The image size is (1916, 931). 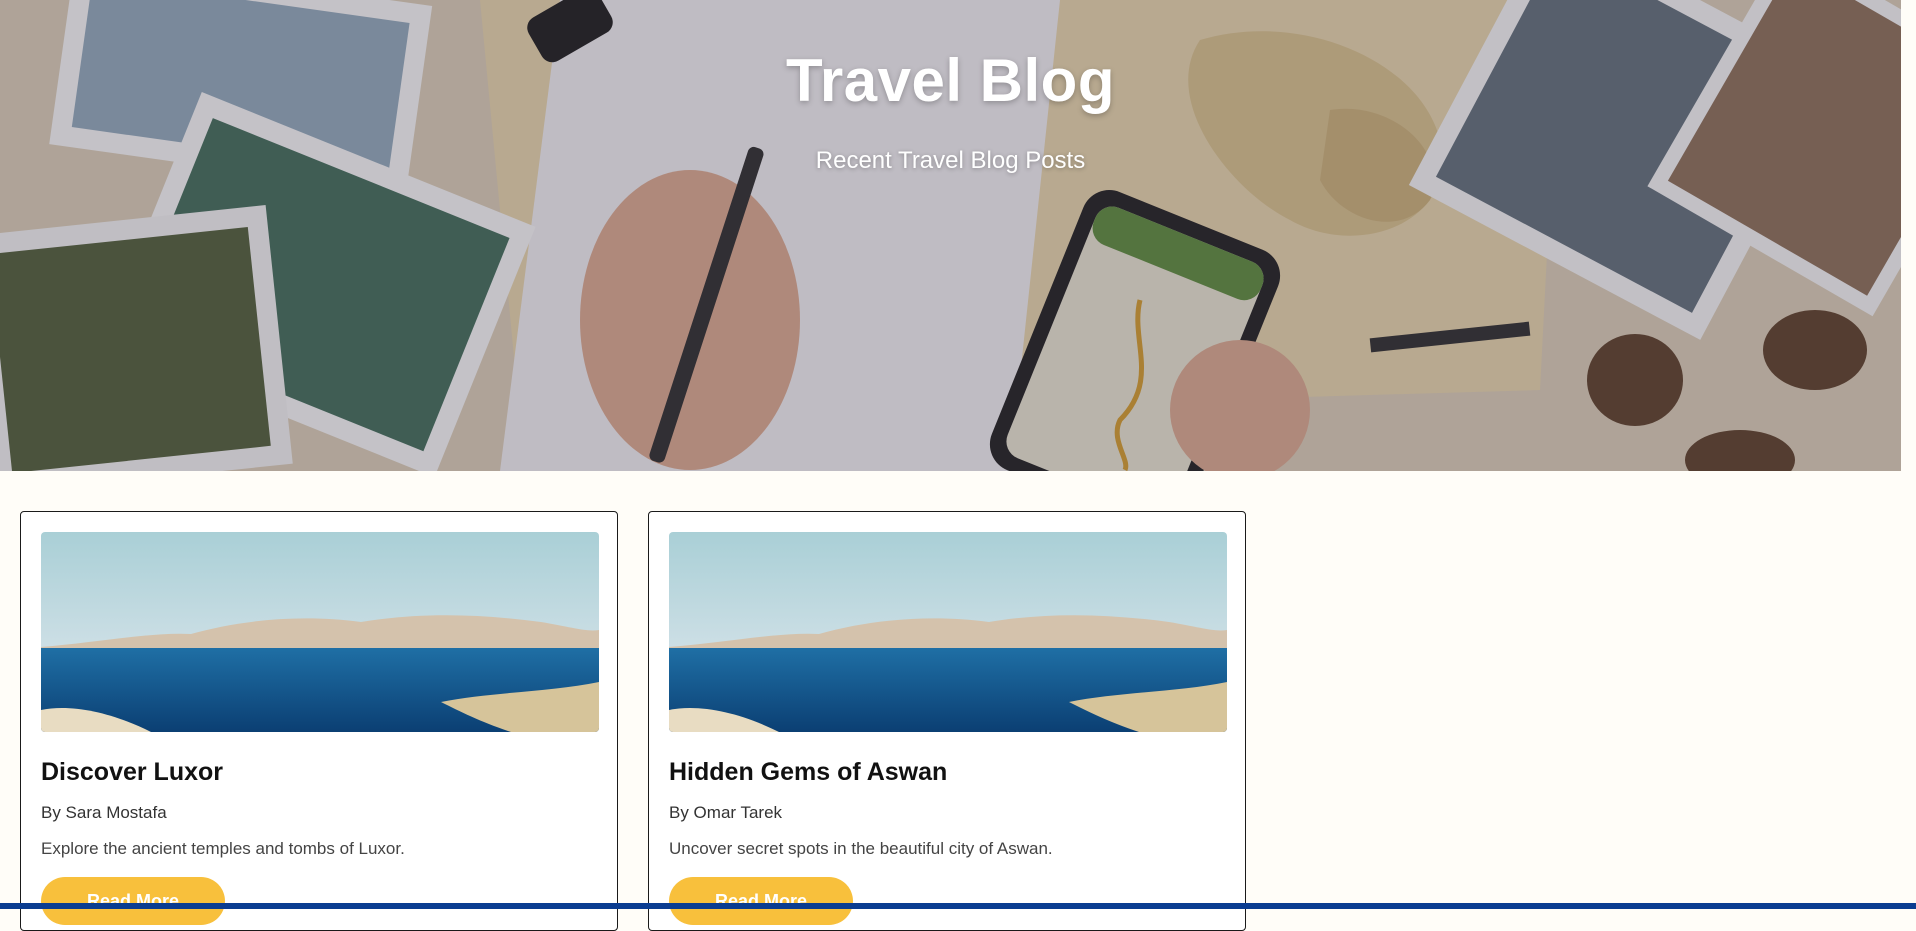 I want to click on footer-bar, so click(x=958, y=906).